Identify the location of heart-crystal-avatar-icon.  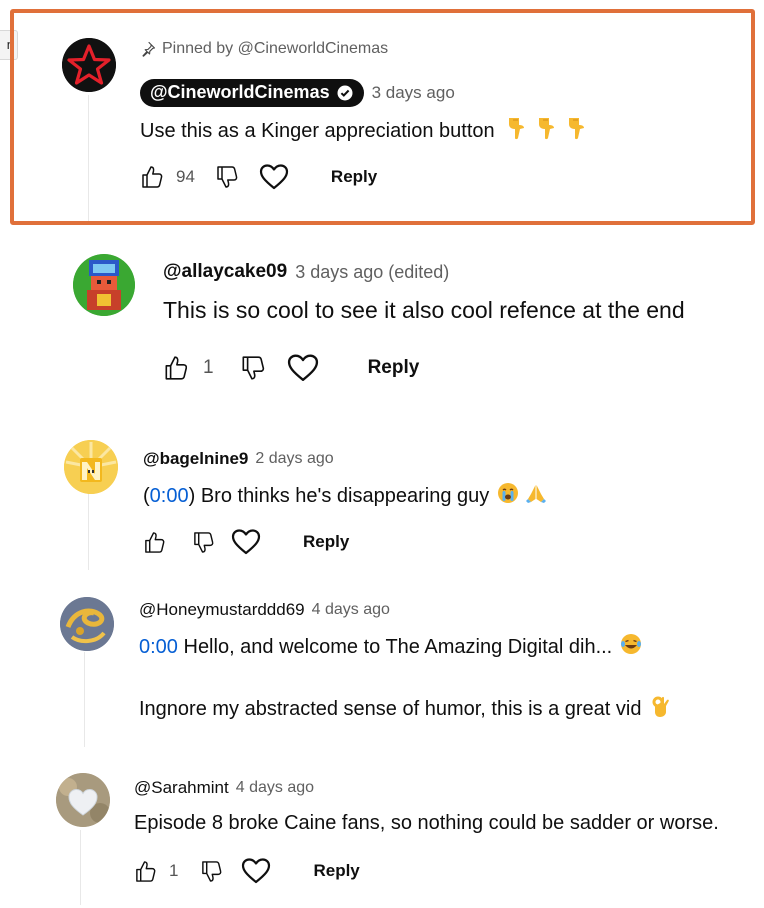
(83, 800).